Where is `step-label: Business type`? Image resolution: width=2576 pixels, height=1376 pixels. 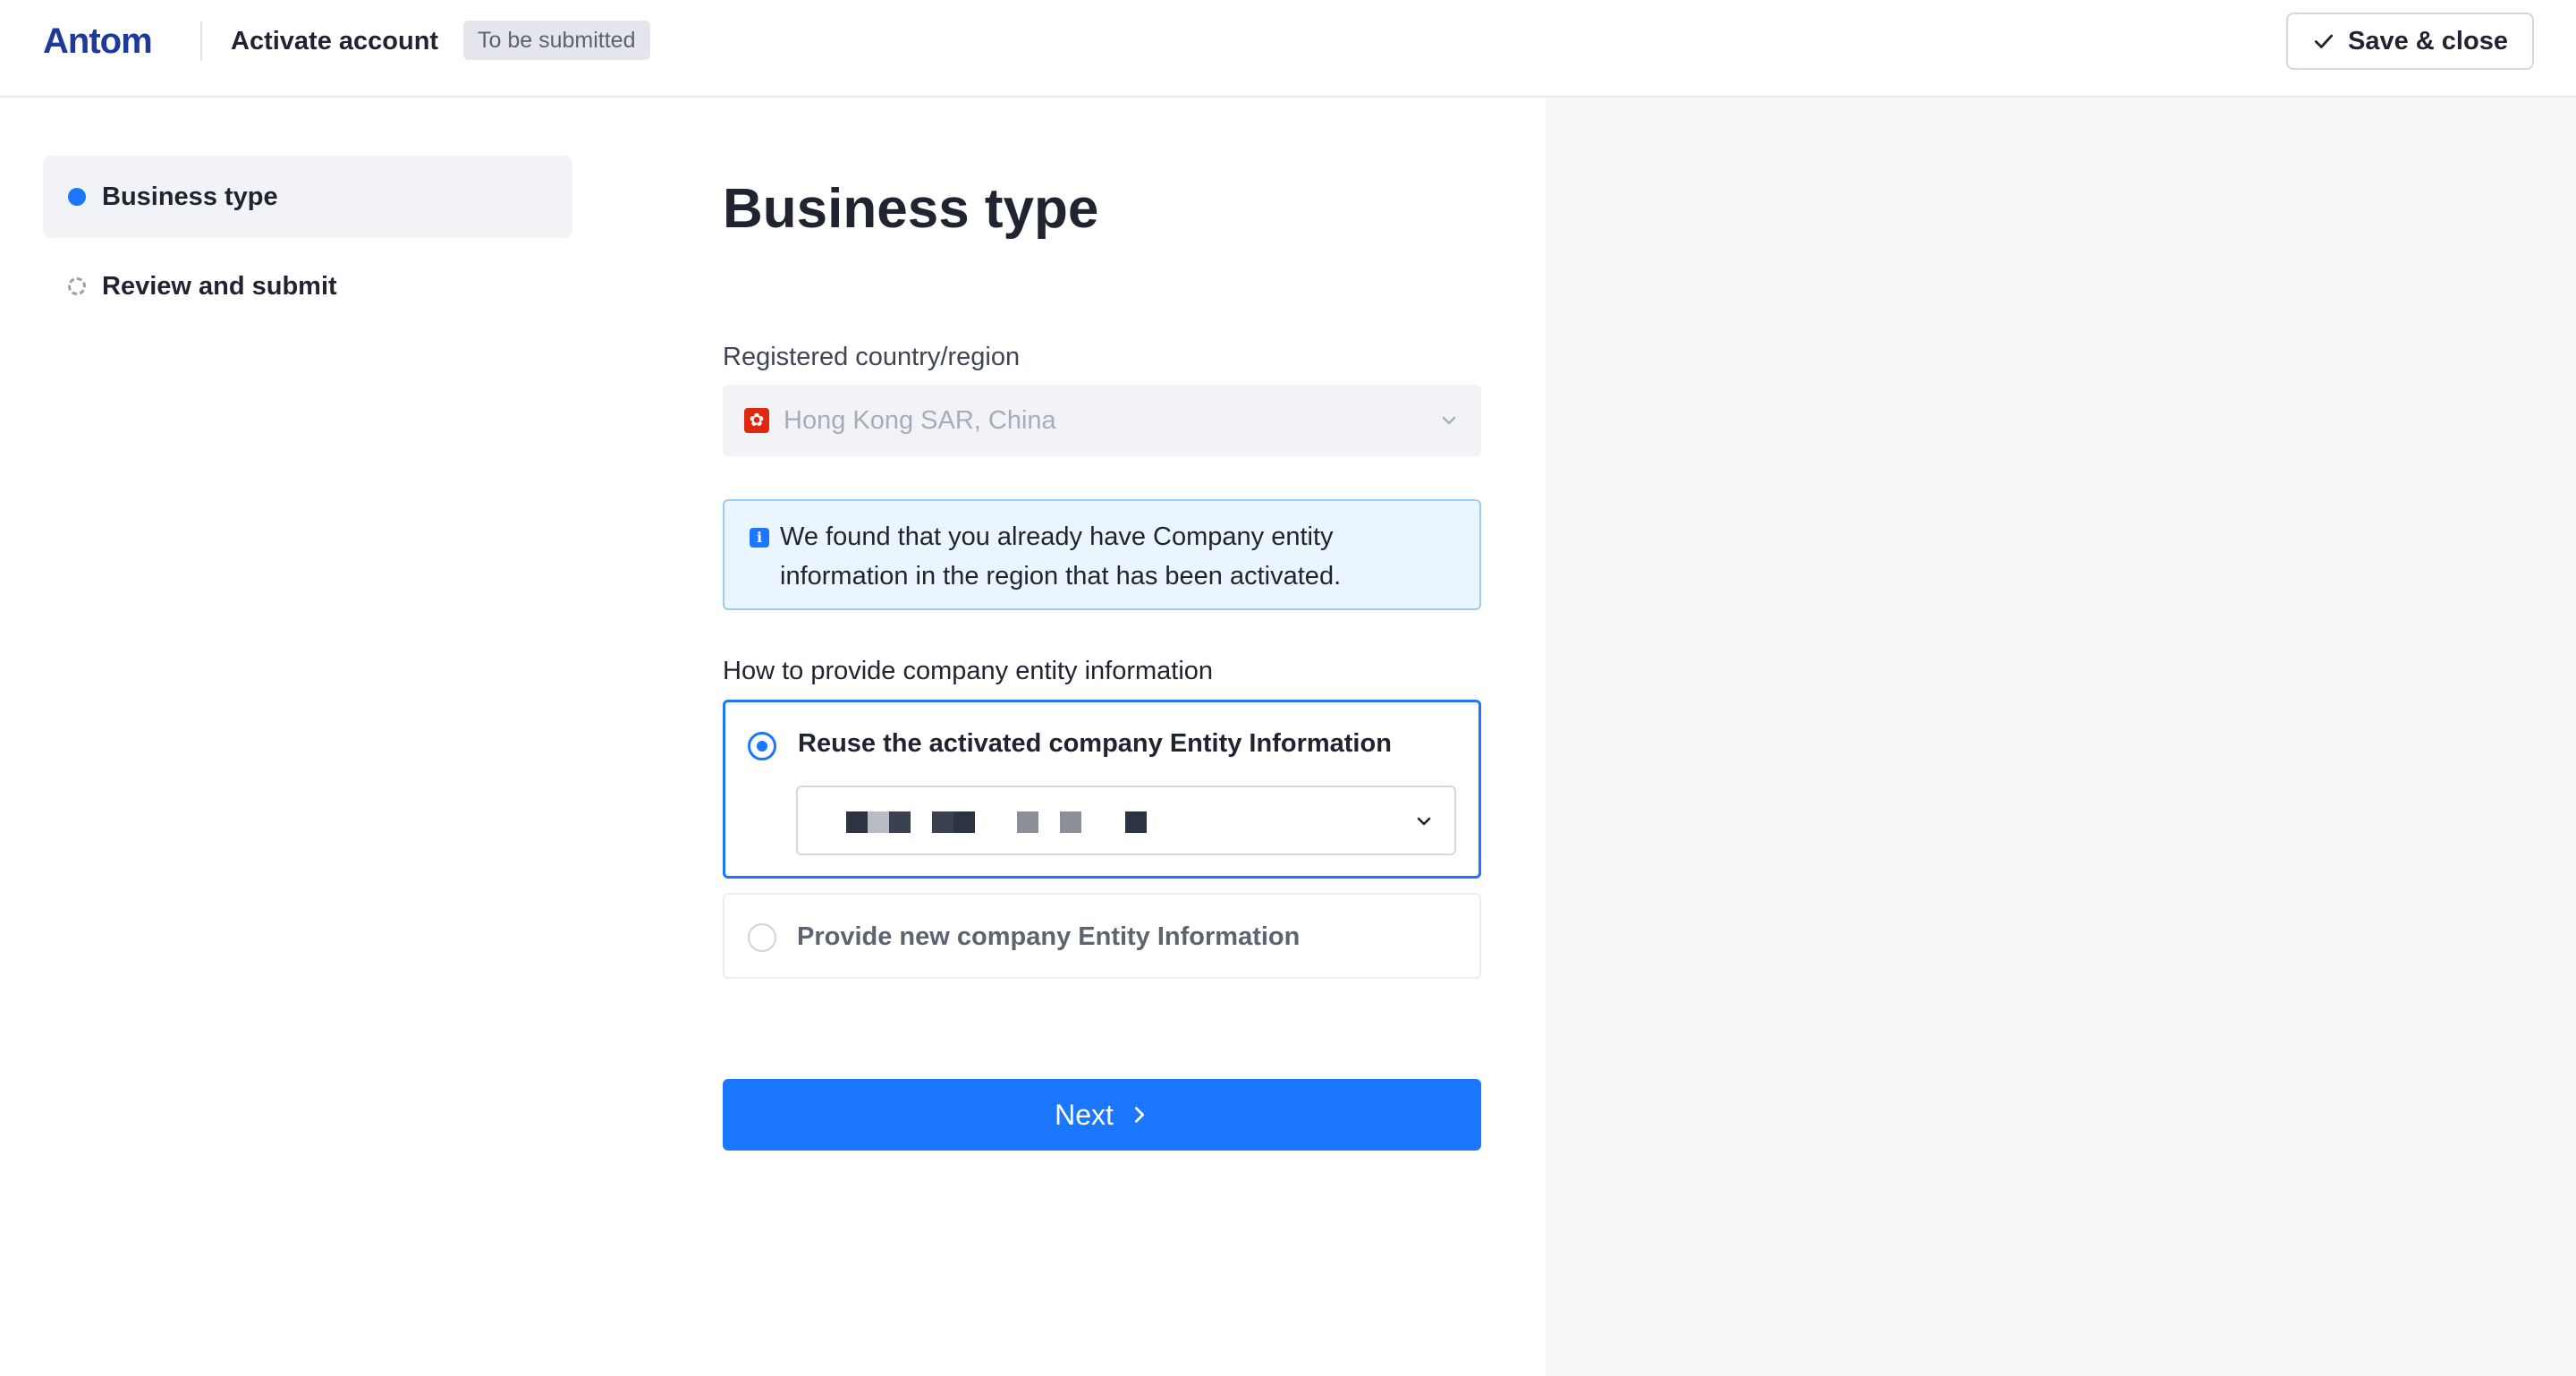
step-label: Business type is located at coordinates (190, 197).